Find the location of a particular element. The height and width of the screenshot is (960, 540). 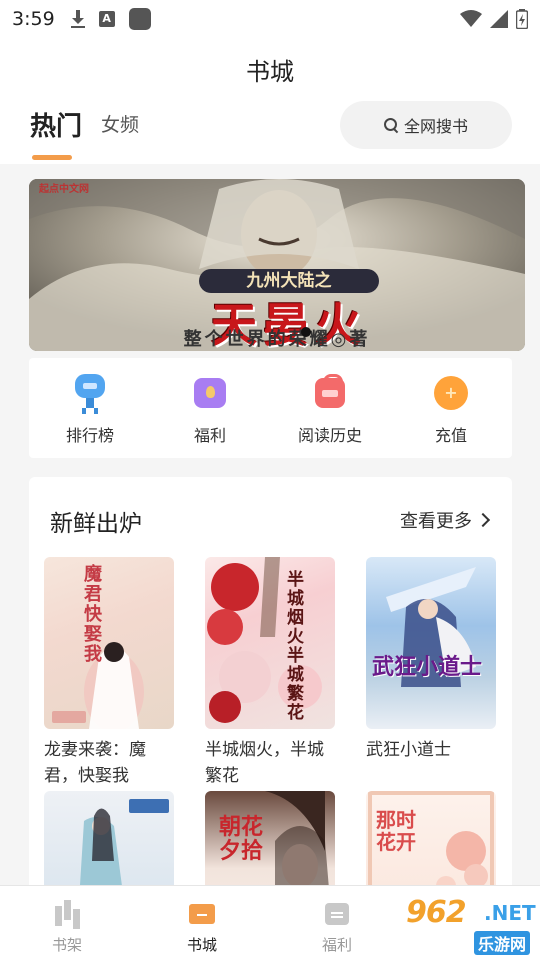

tab-bookstore: 书城 is located at coordinates (202, 927).